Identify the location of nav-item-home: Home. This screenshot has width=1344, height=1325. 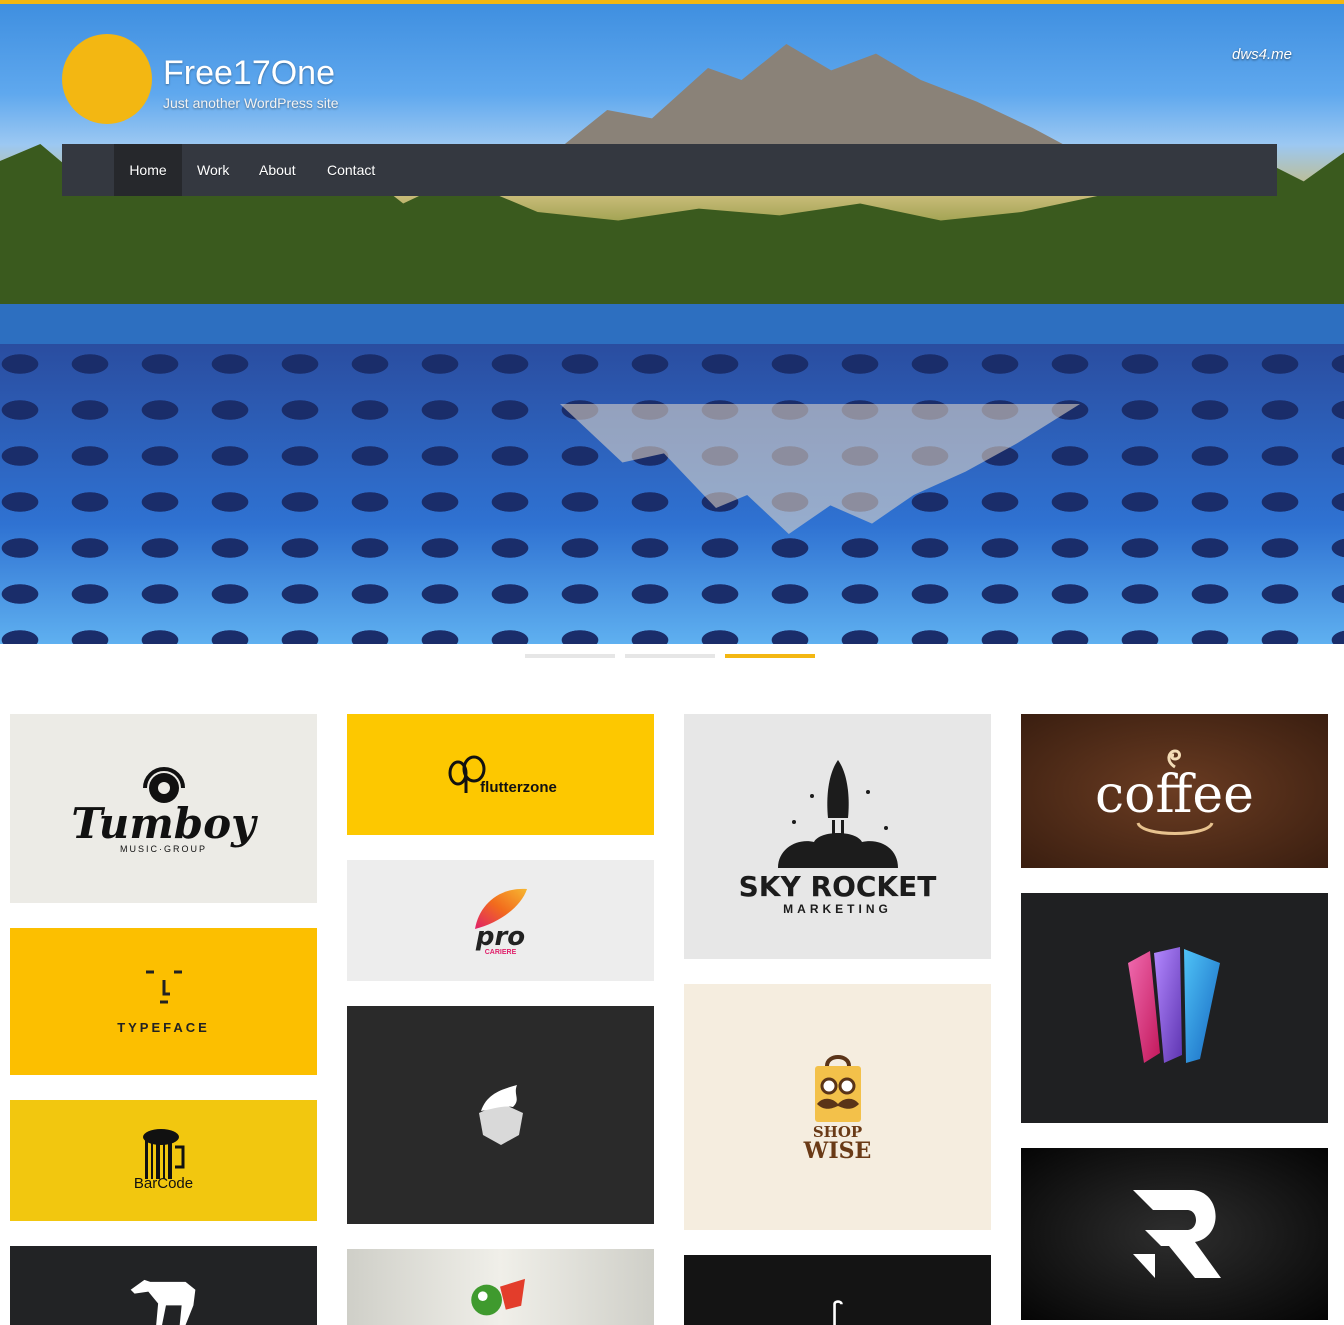
(148, 170).